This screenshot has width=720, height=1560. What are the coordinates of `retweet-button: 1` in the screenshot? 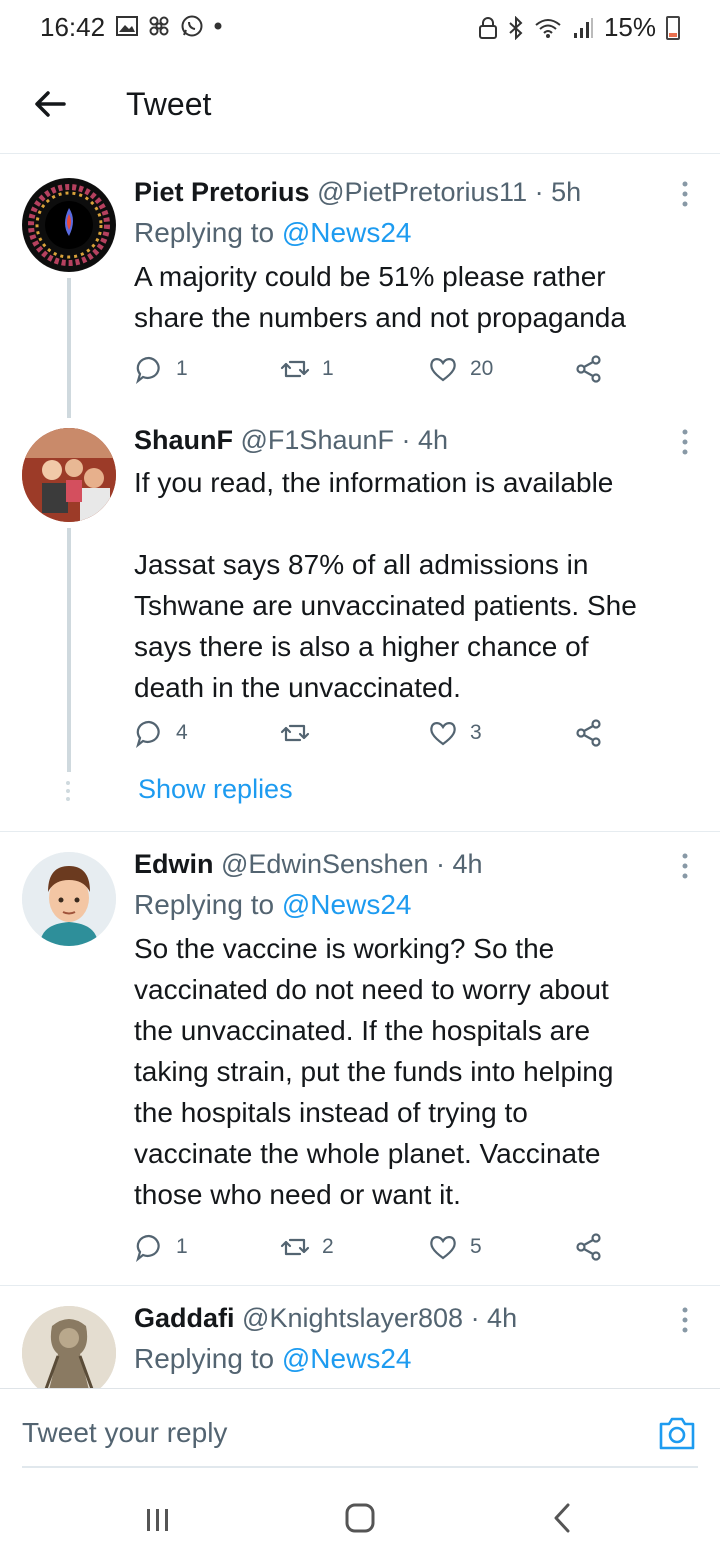 It's located at (307, 369).